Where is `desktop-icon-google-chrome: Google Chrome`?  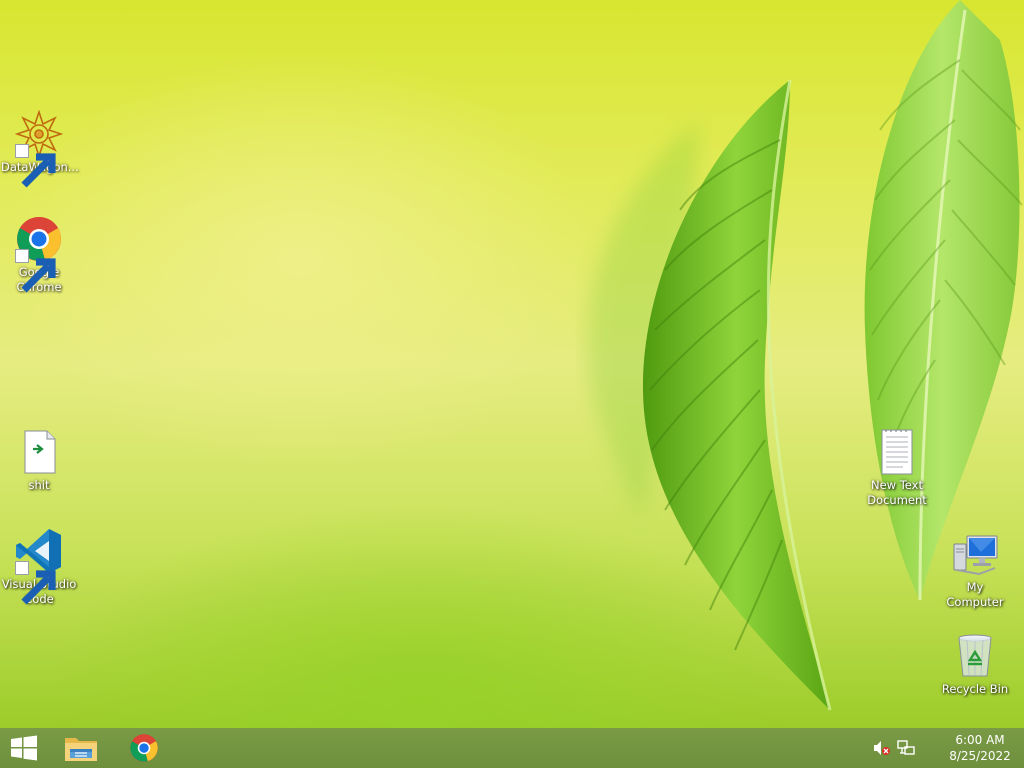
desktop-icon-google-chrome: Google Chrome is located at coordinates (39, 255).